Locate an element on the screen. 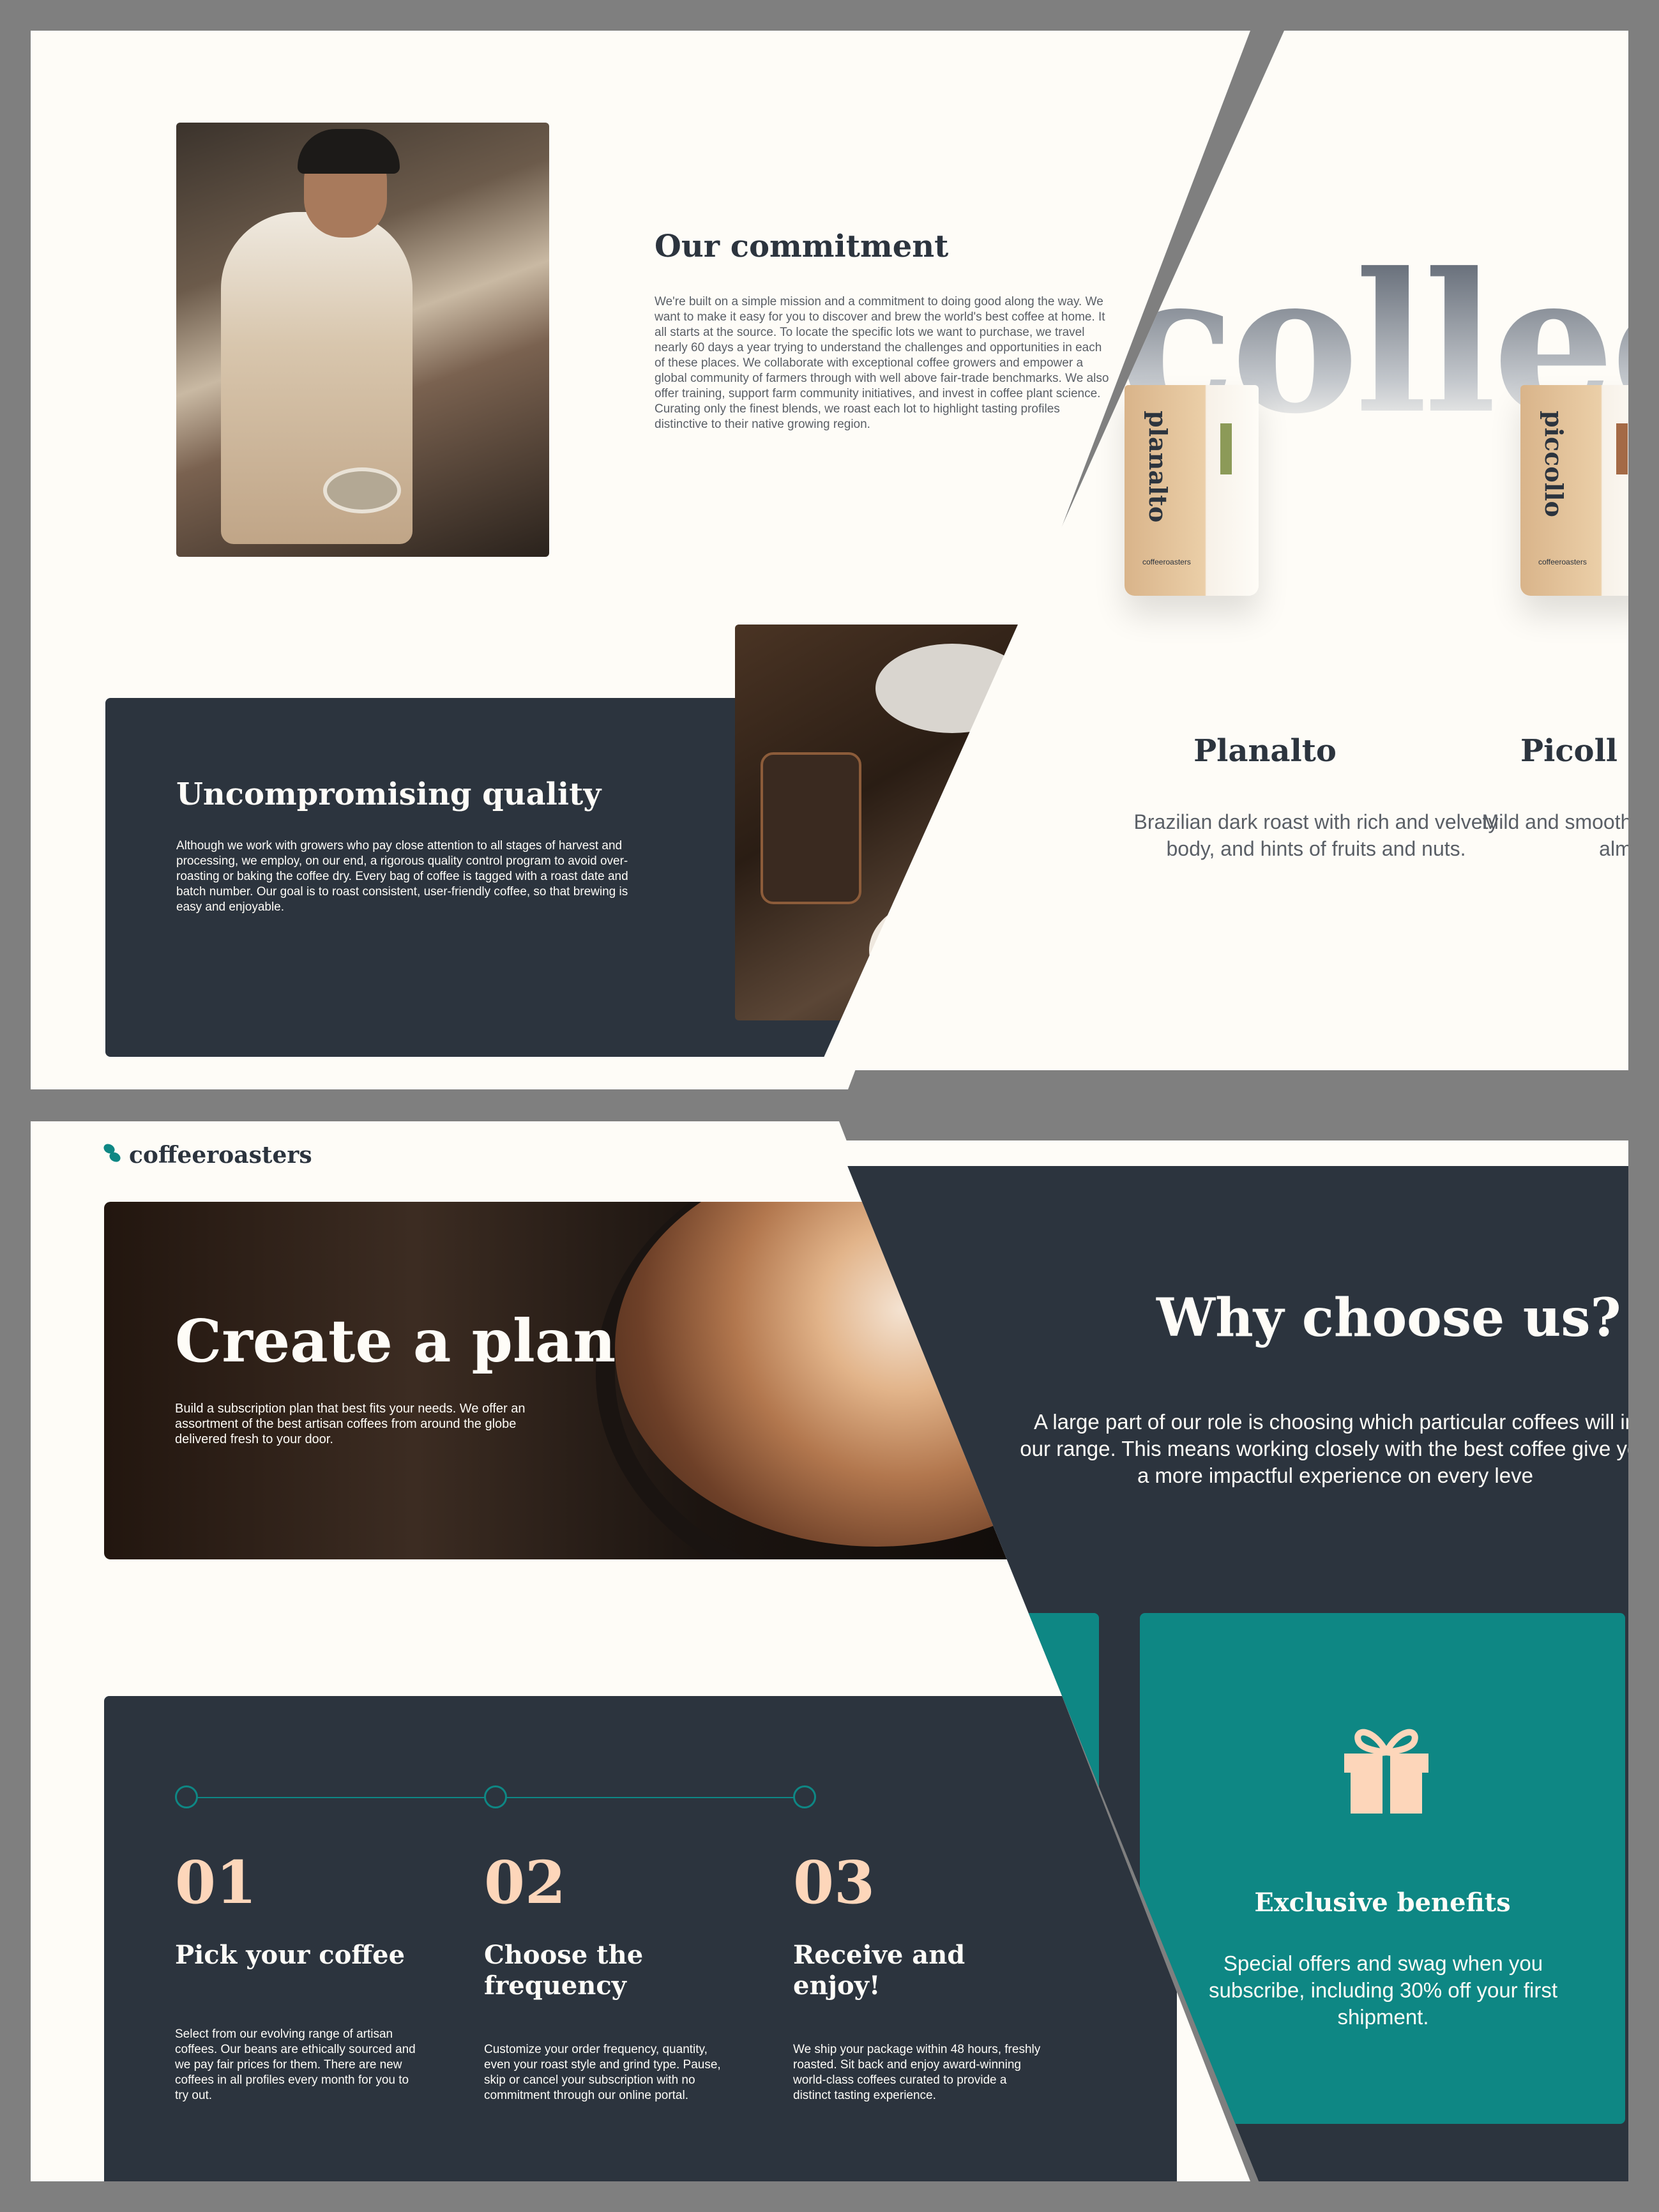 The width and height of the screenshot is (1659, 2212). step-title: Pick your coffee is located at coordinates (290, 1955).